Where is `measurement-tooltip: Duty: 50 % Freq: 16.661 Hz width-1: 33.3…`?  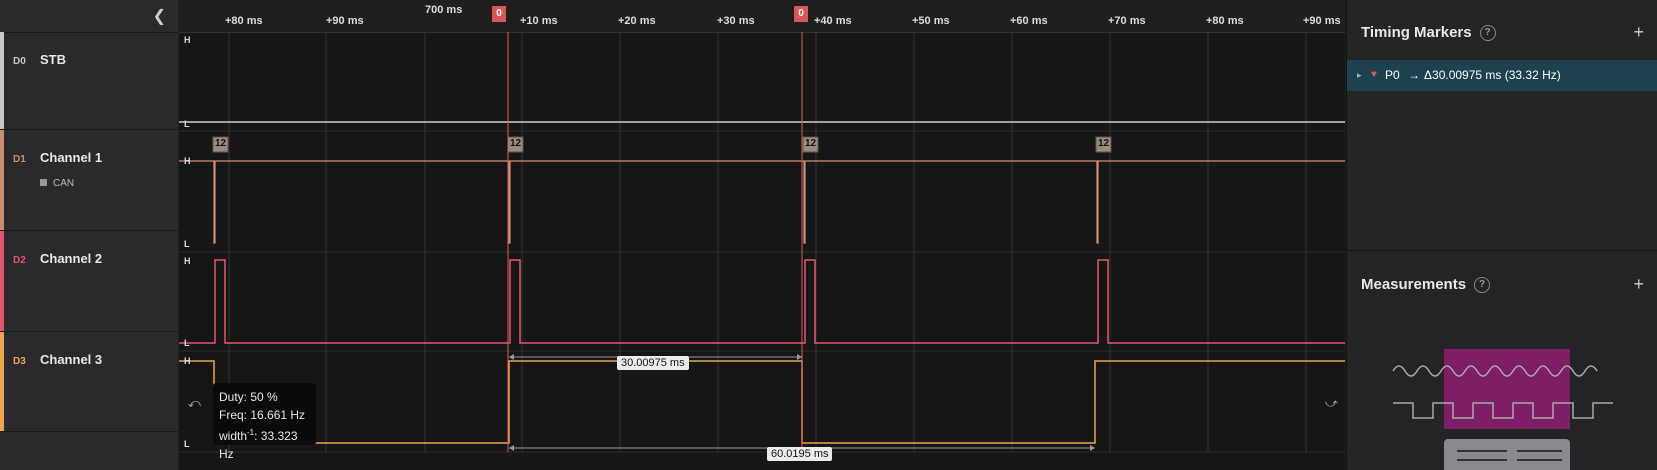
measurement-tooltip: Duty: 50 % Freq: 16.661 Hz width-1: 33.3… is located at coordinates (264, 422).